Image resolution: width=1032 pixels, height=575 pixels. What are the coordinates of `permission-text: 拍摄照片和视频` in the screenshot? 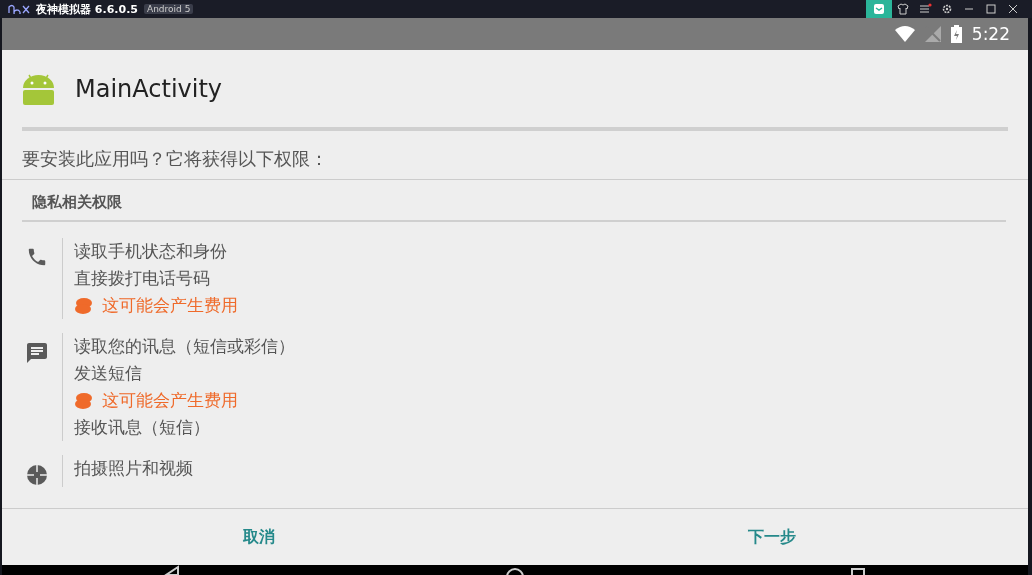 It's located at (133, 468).